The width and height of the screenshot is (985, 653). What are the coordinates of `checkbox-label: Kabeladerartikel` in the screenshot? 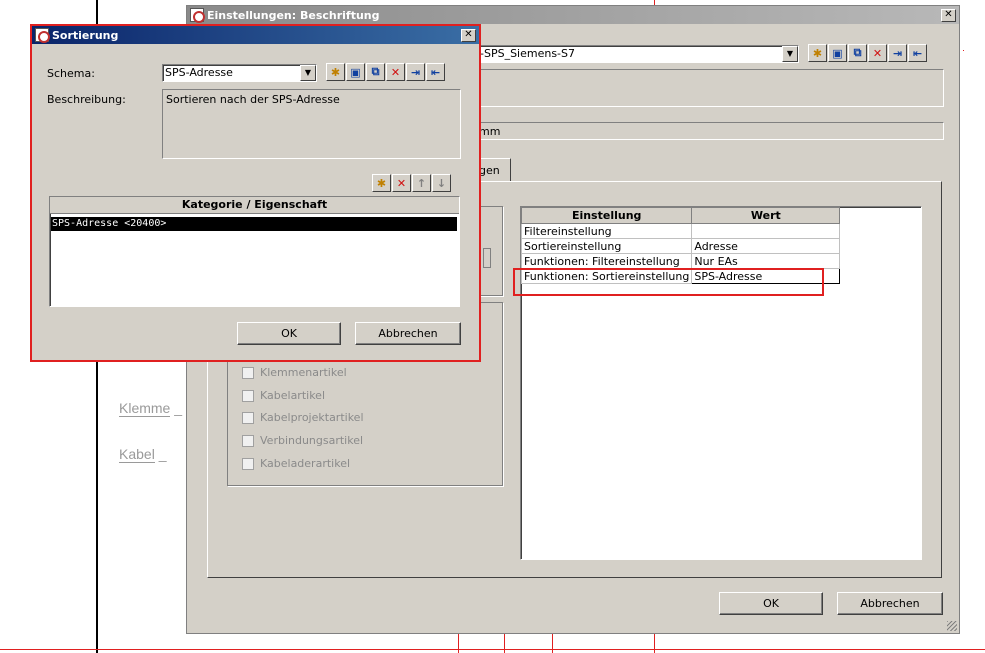 It's located at (305, 463).